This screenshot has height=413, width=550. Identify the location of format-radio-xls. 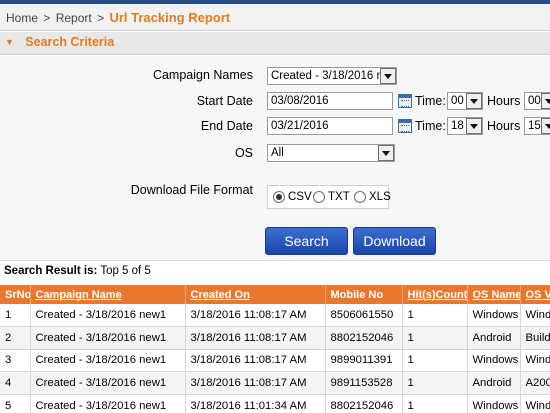
(360, 197).